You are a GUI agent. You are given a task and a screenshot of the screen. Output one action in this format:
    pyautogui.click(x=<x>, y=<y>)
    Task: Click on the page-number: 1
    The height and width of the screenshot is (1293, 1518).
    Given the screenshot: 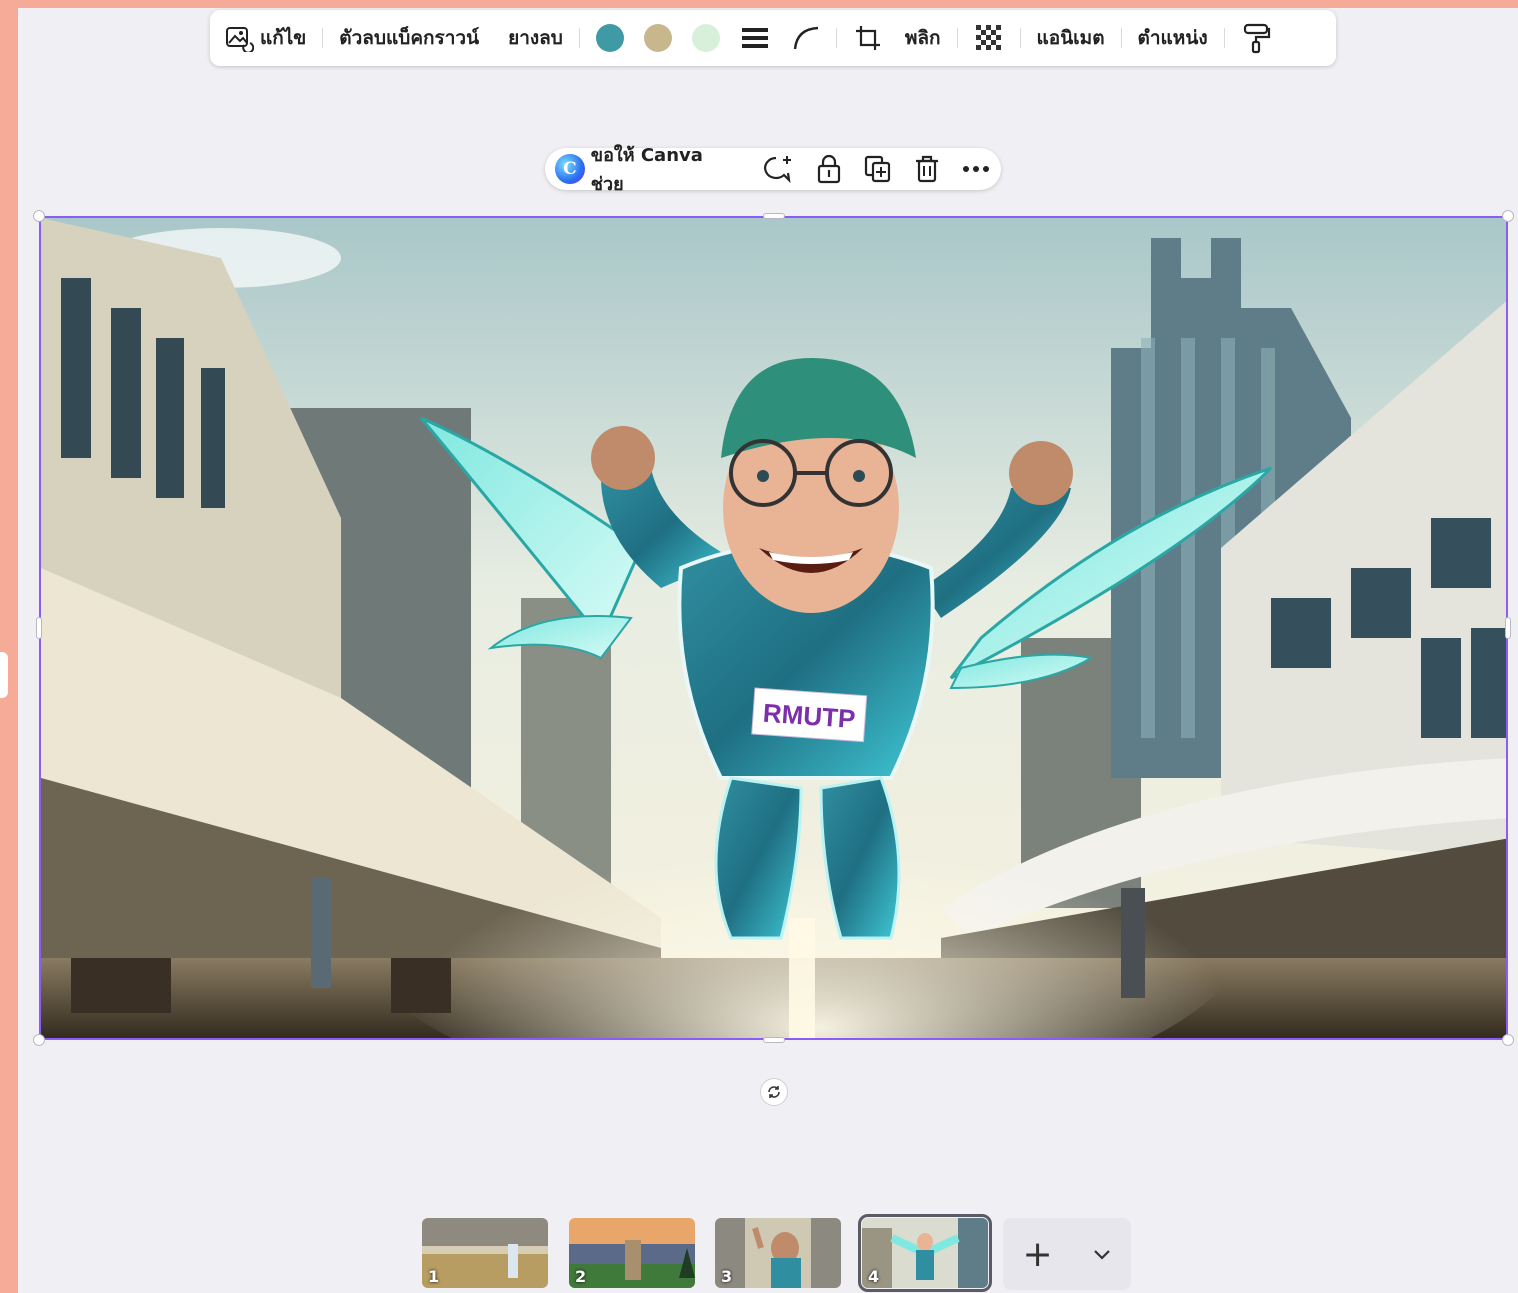 What is the action you would take?
    pyautogui.click(x=434, y=1276)
    